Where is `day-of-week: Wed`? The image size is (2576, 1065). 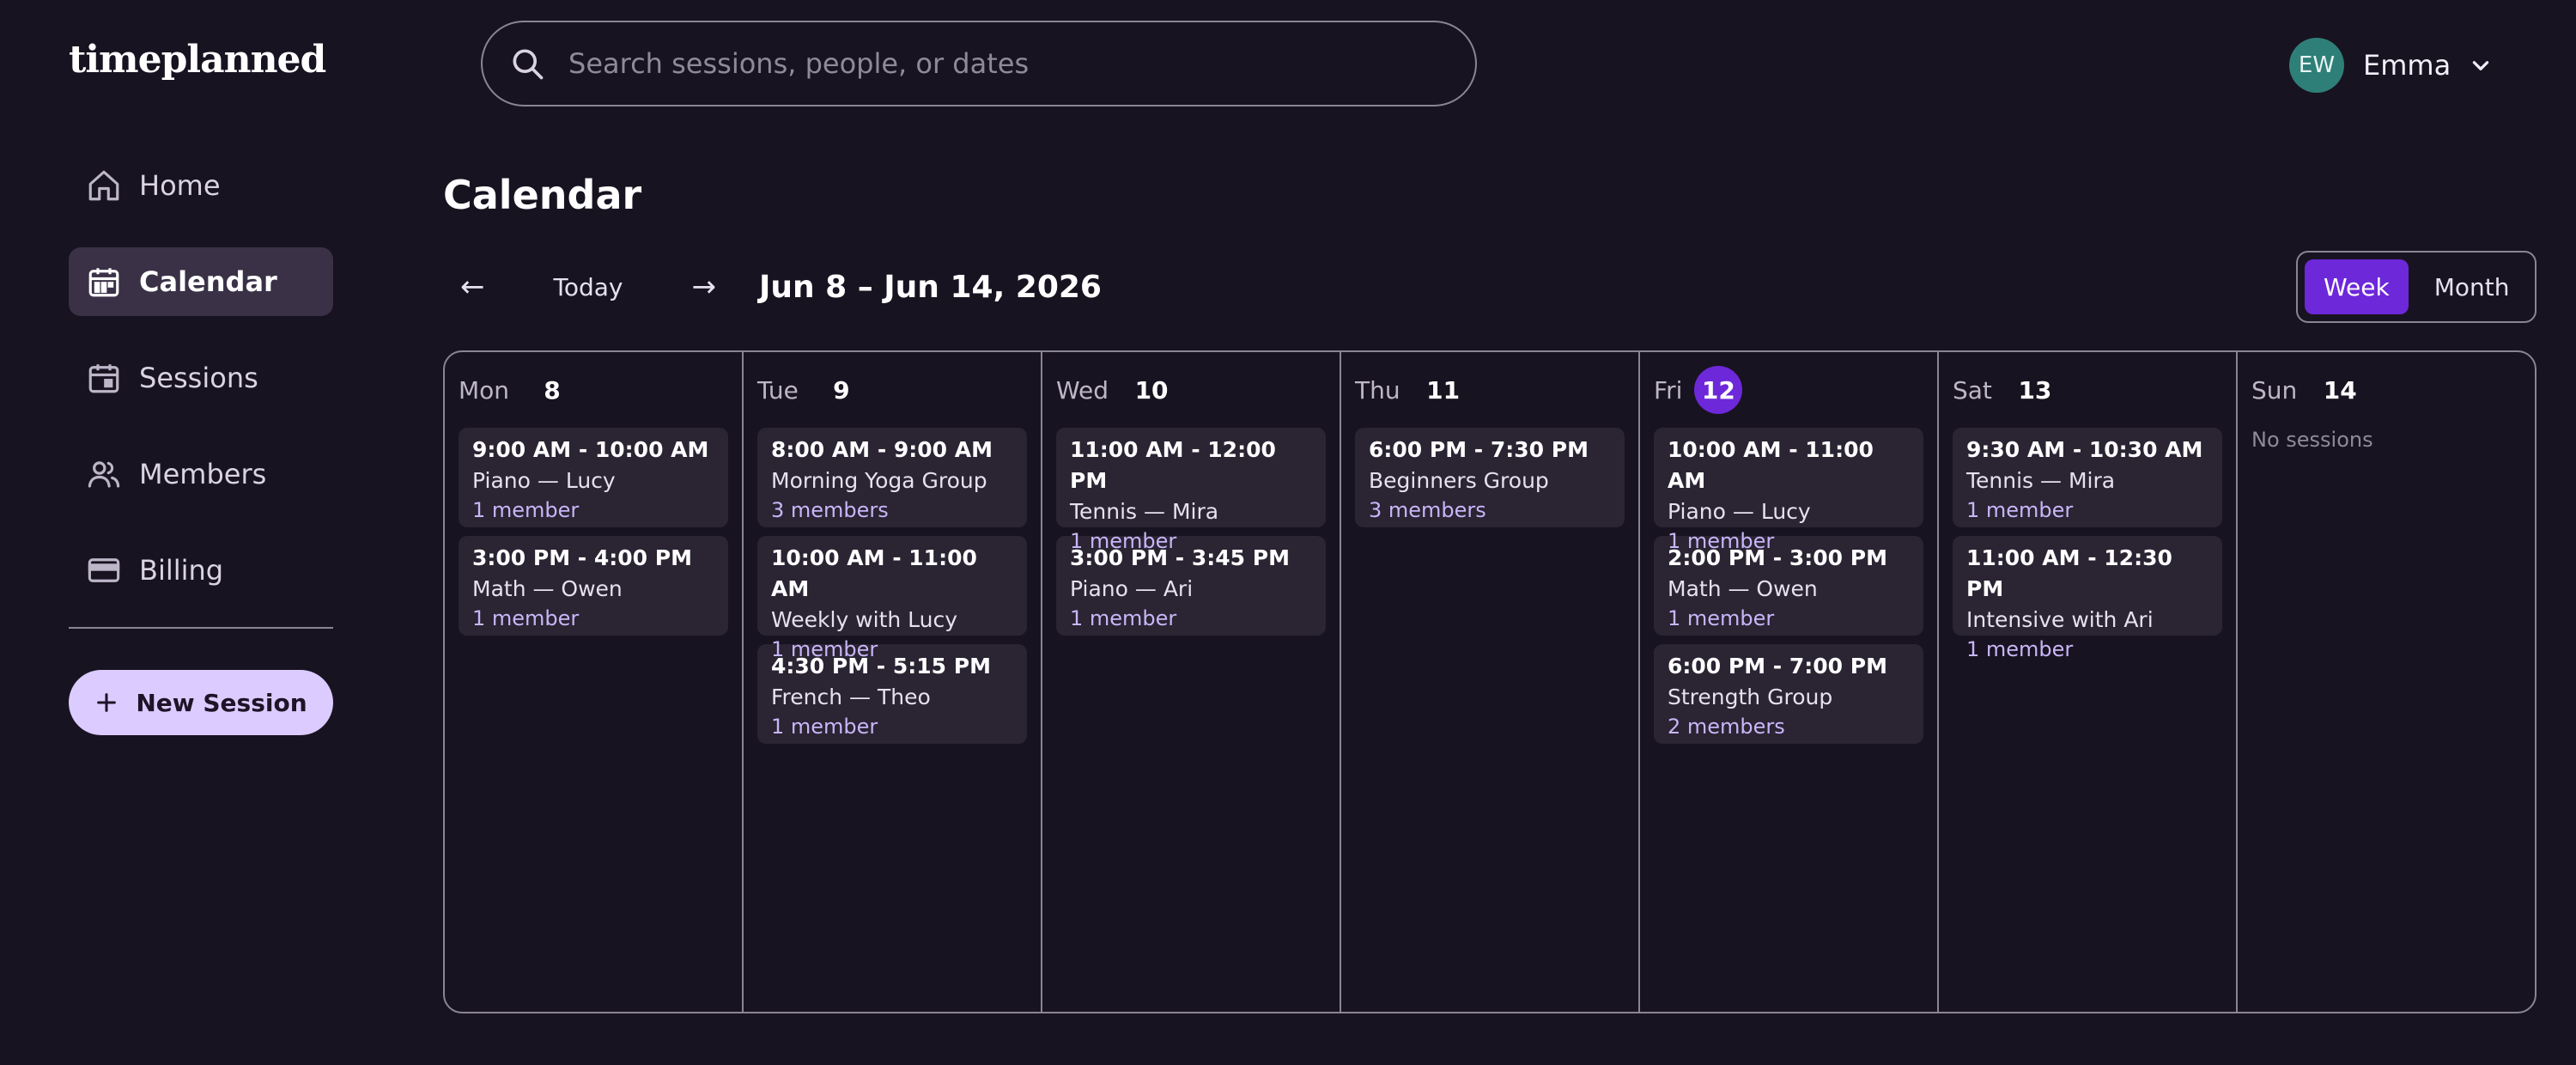
day-of-week: Wed is located at coordinates (1082, 390).